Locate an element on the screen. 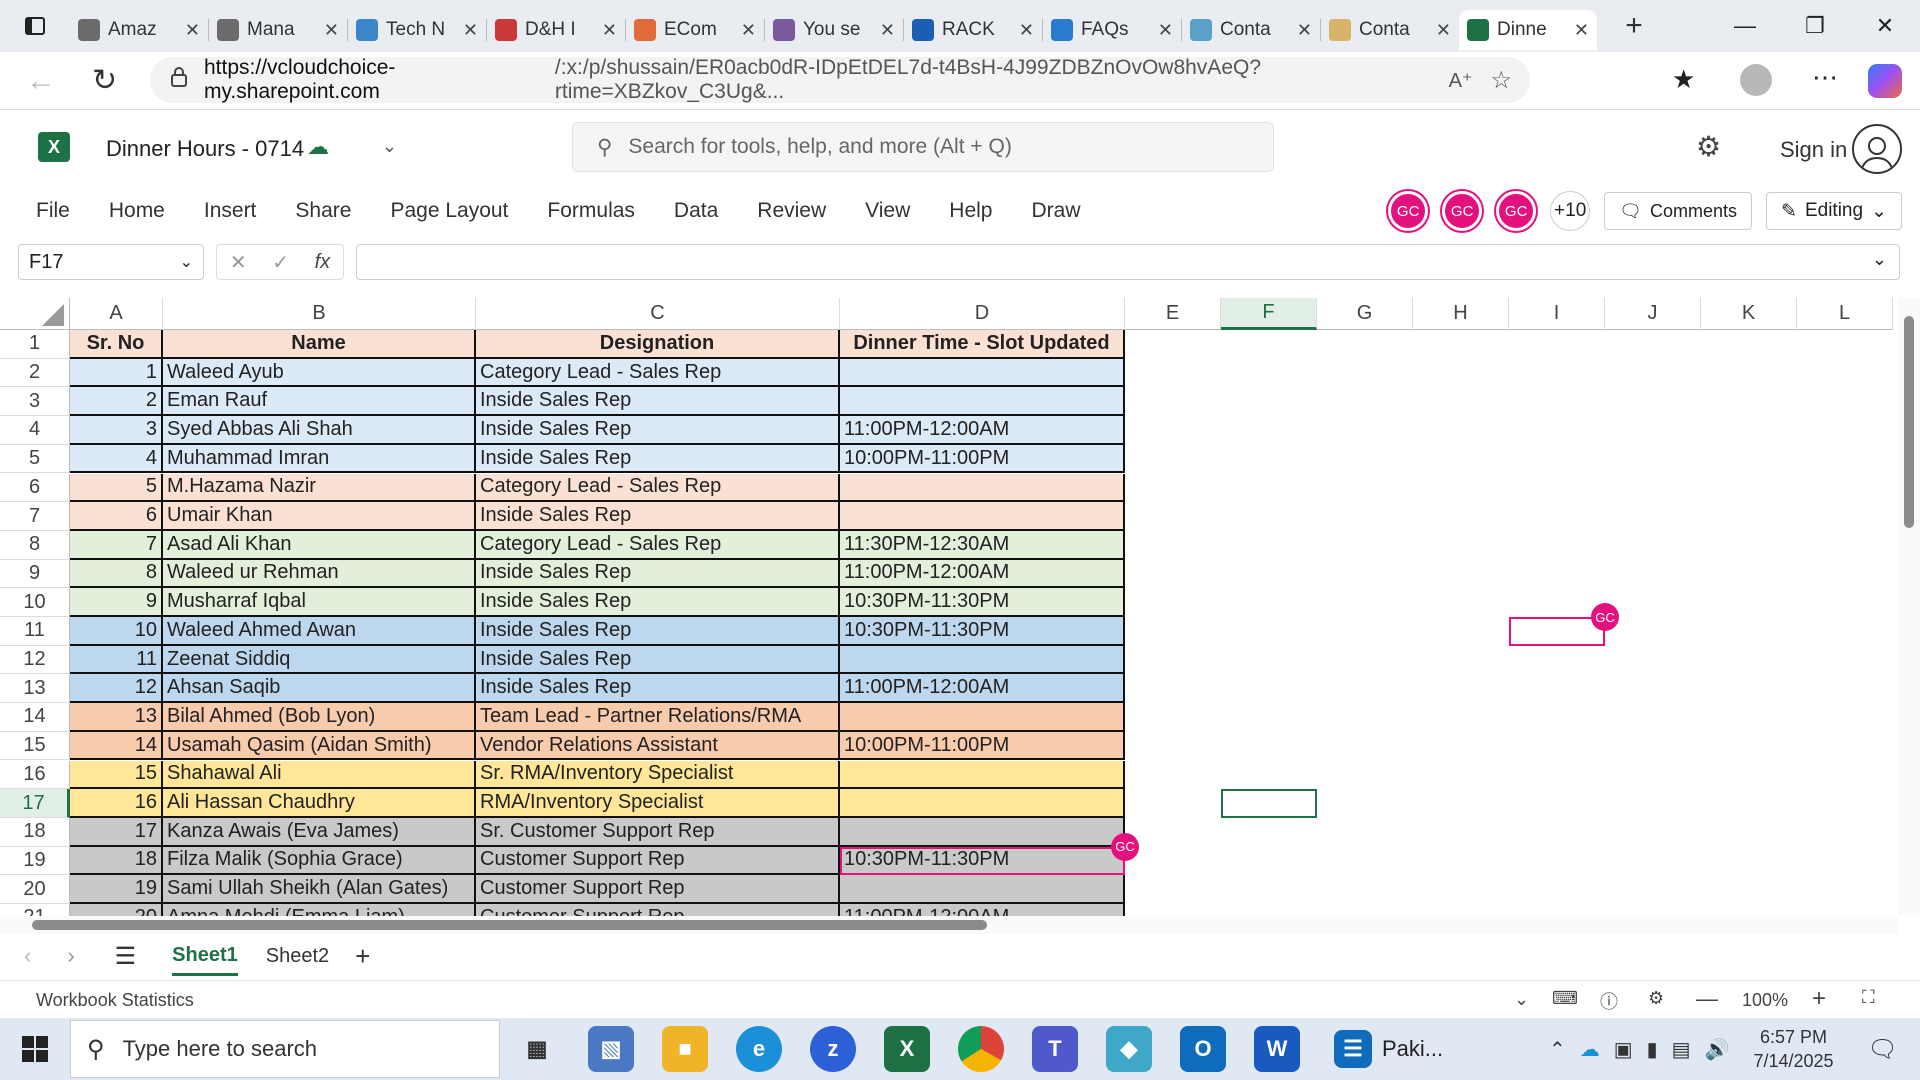 The width and height of the screenshot is (1920, 1080). row-header: 3 is located at coordinates (35, 402).